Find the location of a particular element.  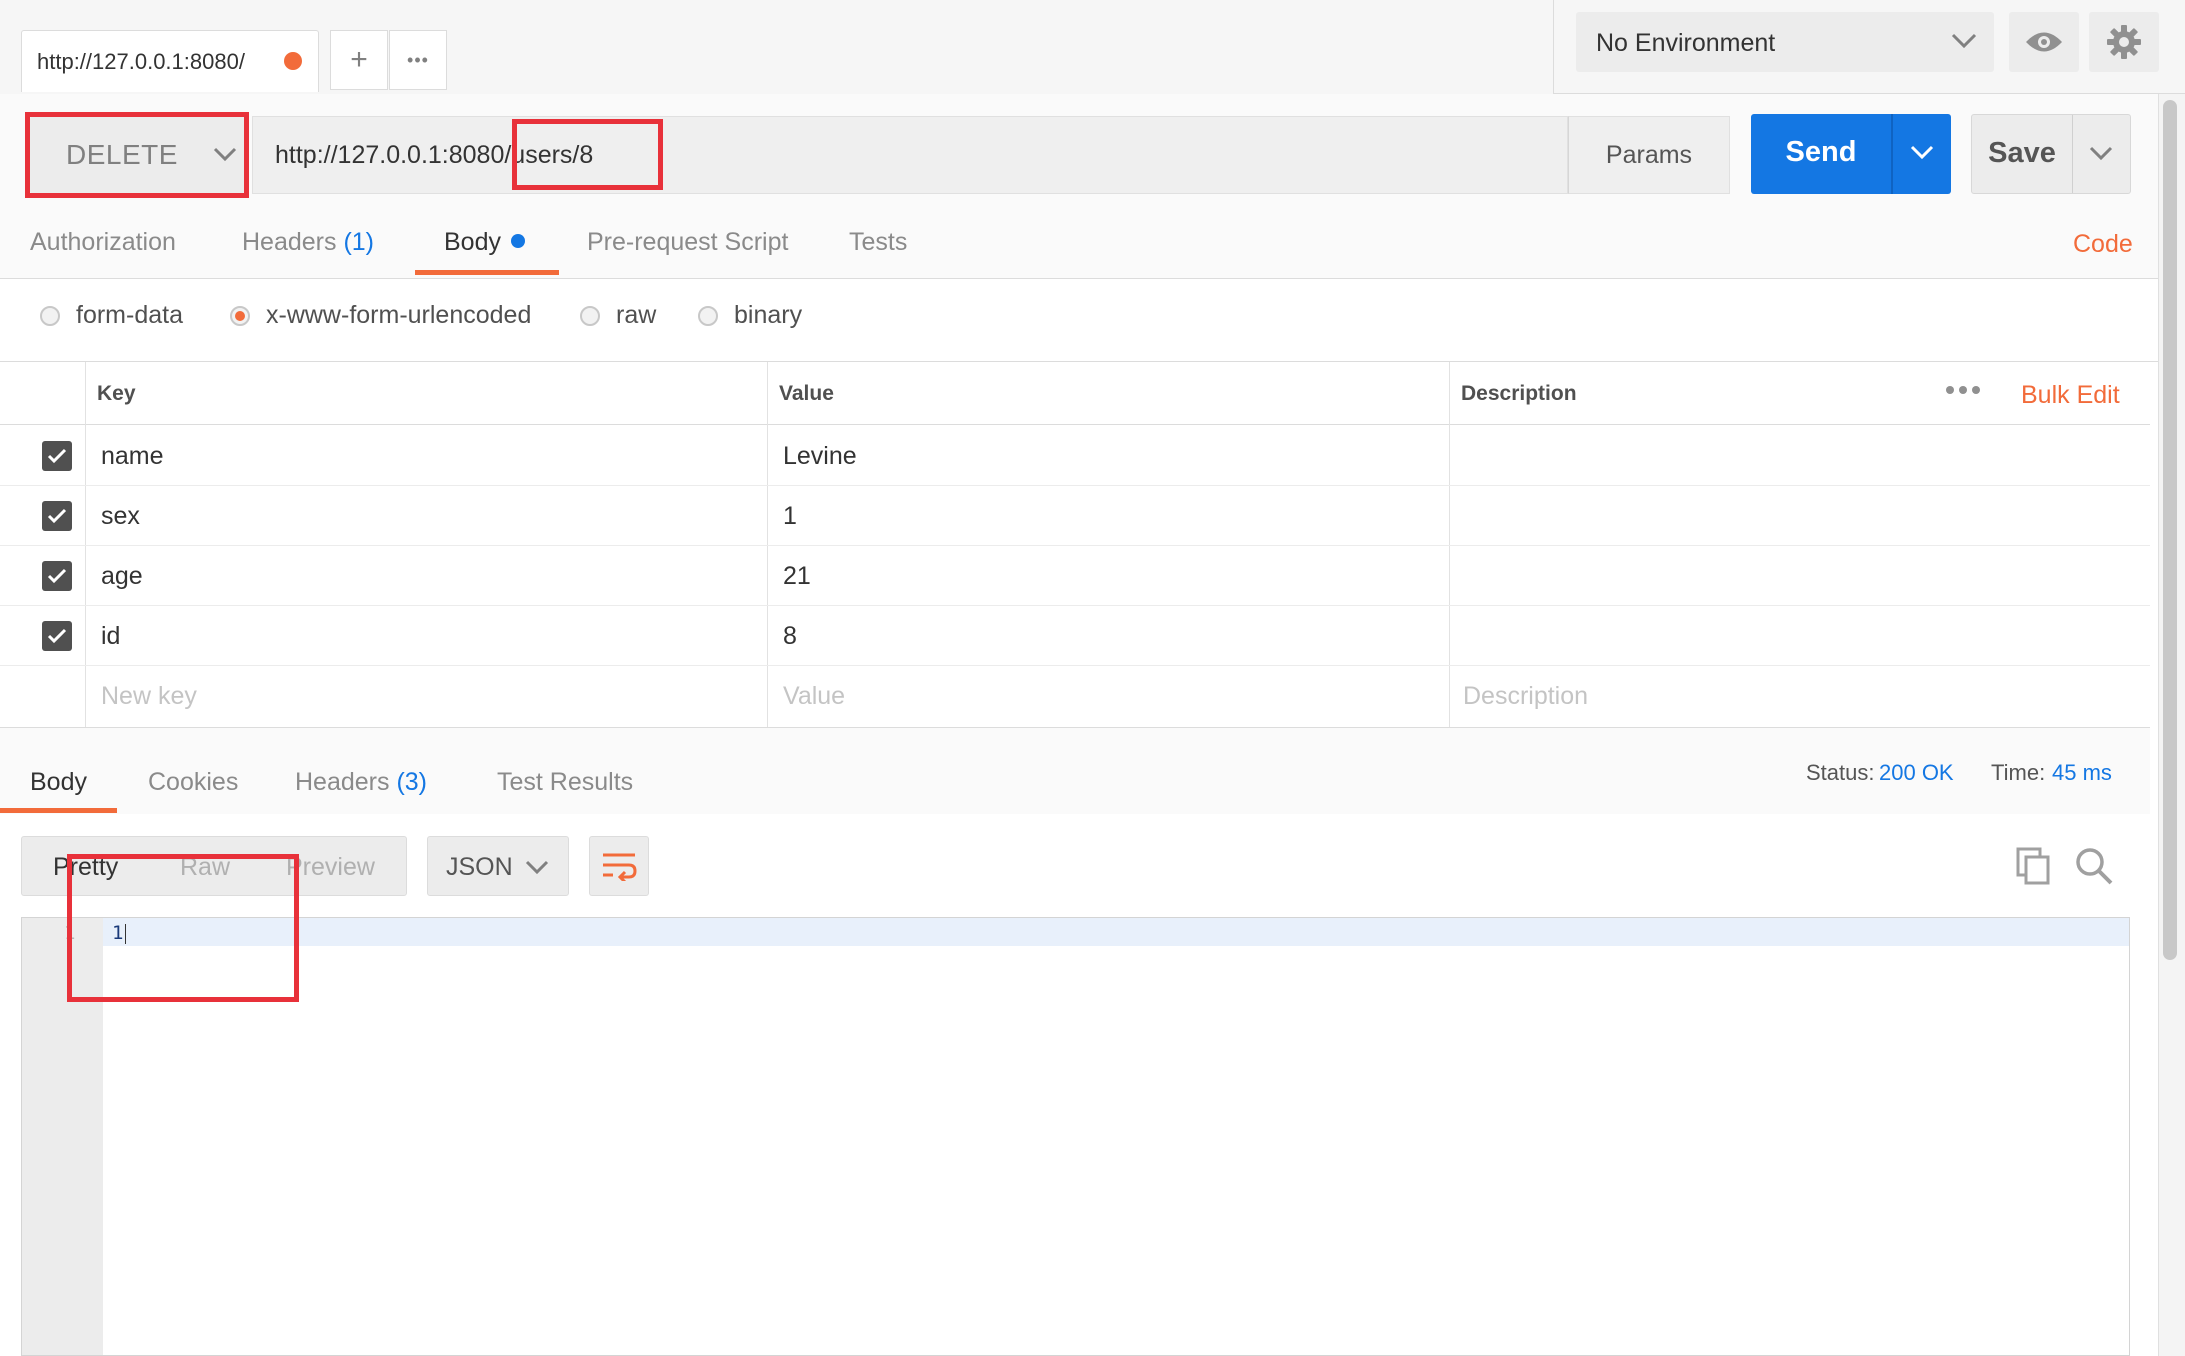

time-value-text: 45 ms is located at coordinates (2082, 772).